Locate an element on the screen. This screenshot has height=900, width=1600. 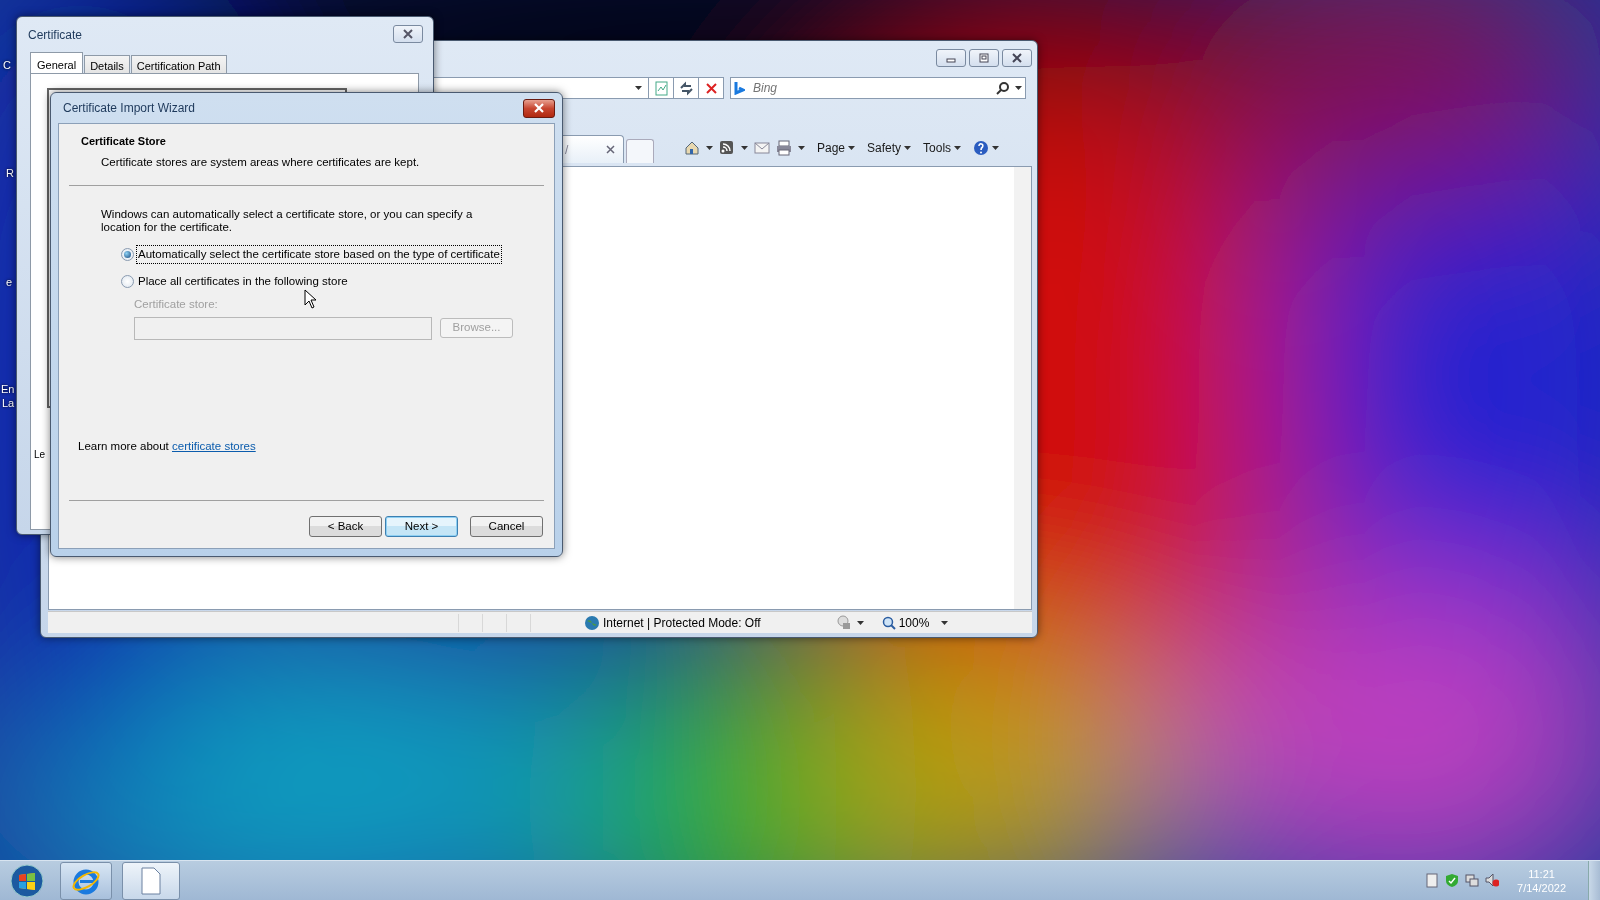
option-label: Automatically select the certificate store based on the type of certificate is located at coordinates (319, 254).